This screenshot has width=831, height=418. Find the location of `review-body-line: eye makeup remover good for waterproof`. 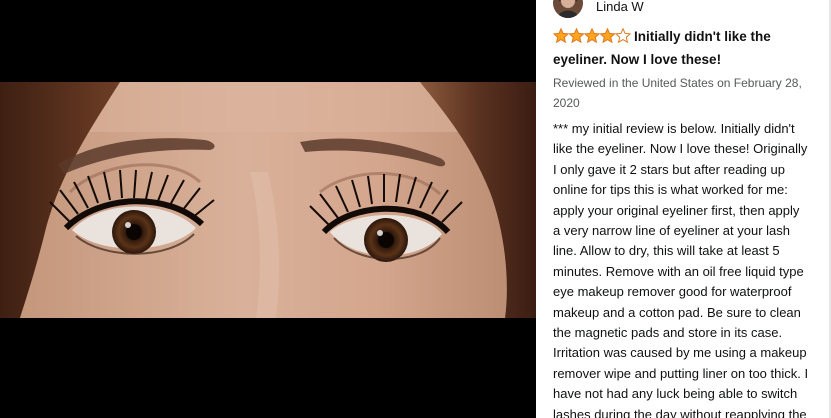

review-body-line: eye makeup remover good for waterproof is located at coordinates (672, 292).